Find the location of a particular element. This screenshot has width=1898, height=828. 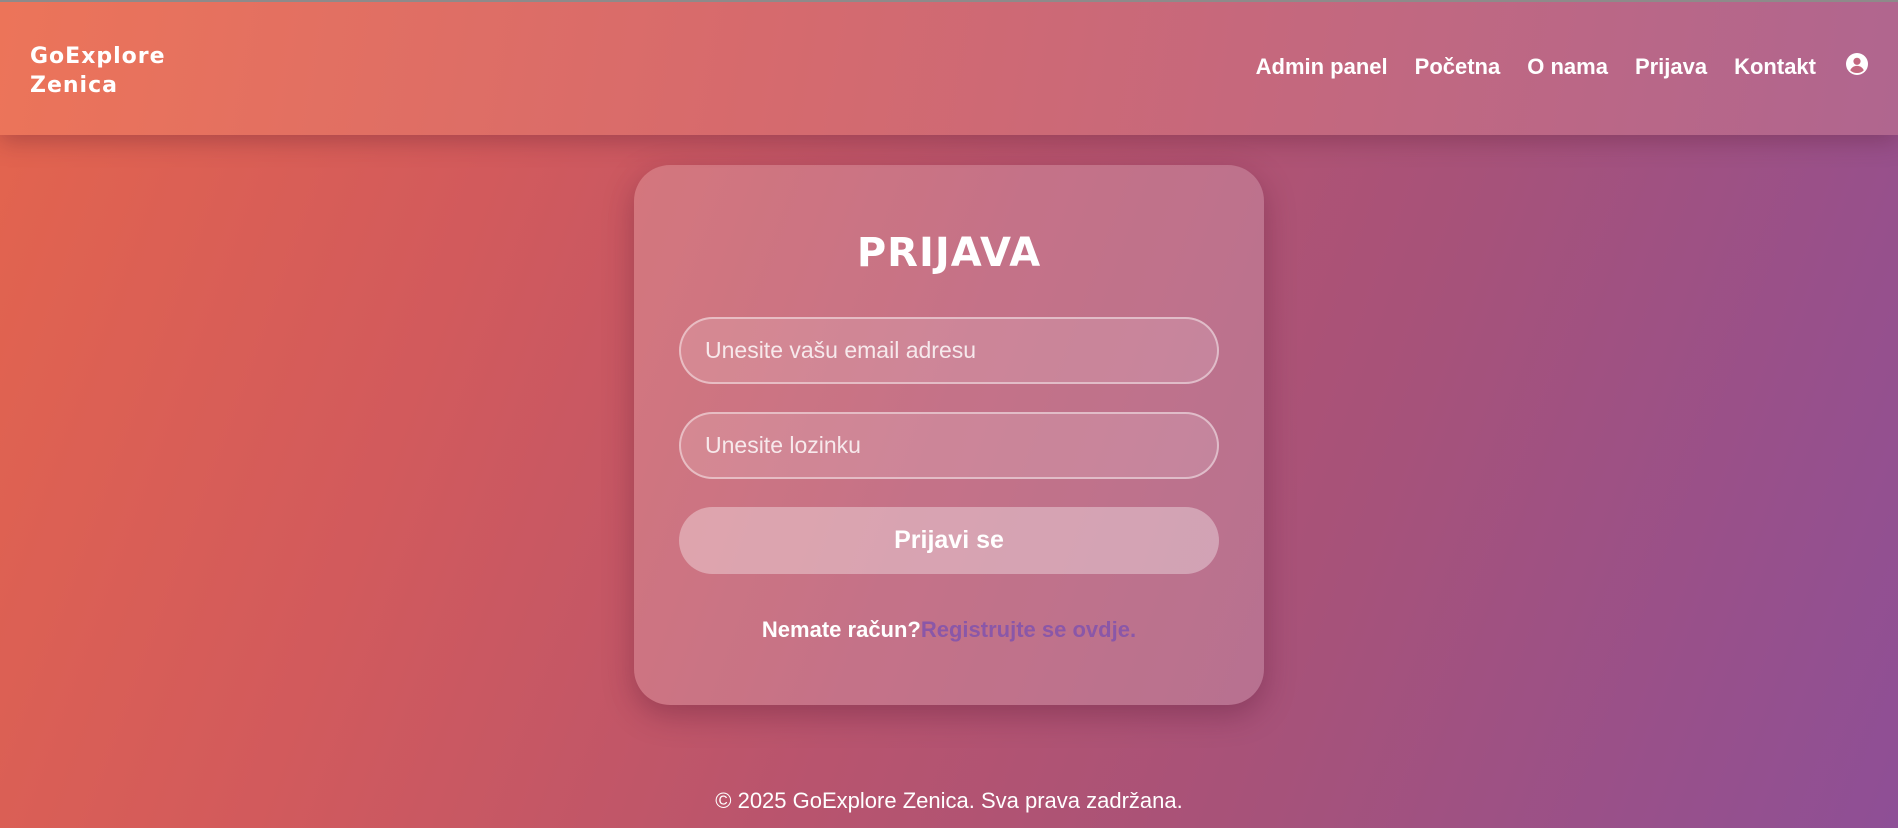

email-field is located at coordinates (949, 350).